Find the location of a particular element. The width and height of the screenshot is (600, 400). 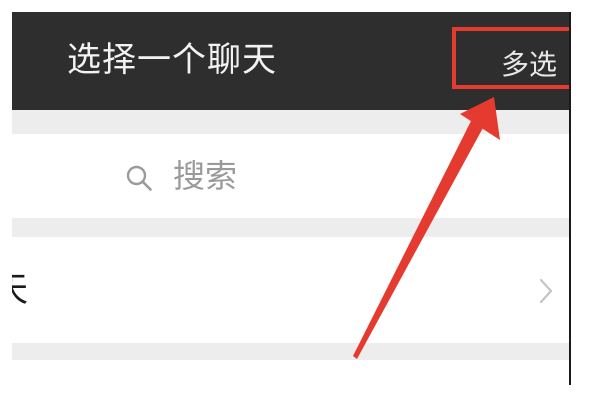

list-item-label: 天 is located at coordinates (20, 290).